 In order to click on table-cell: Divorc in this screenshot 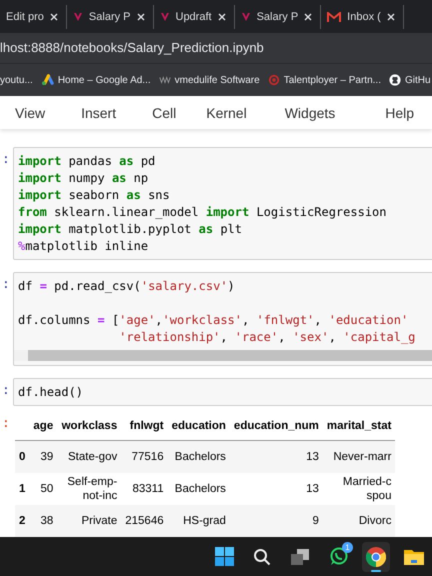, I will do `click(359, 521)`.